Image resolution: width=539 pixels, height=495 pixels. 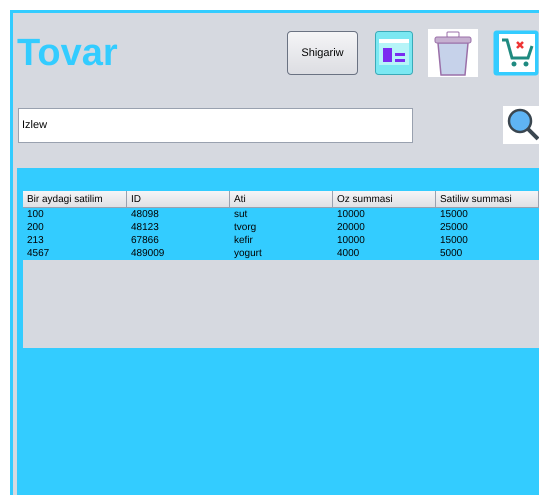 What do you see at coordinates (145, 240) in the screenshot?
I see `table-cell-text: 67866` at bounding box center [145, 240].